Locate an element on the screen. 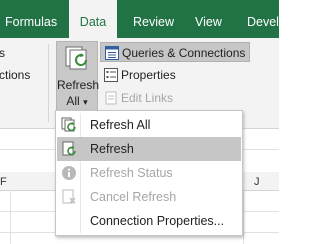 The width and height of the screenshot is (320, 244). refresh-all-button: Refresh All ▾ is located at coordinates (78, 77).